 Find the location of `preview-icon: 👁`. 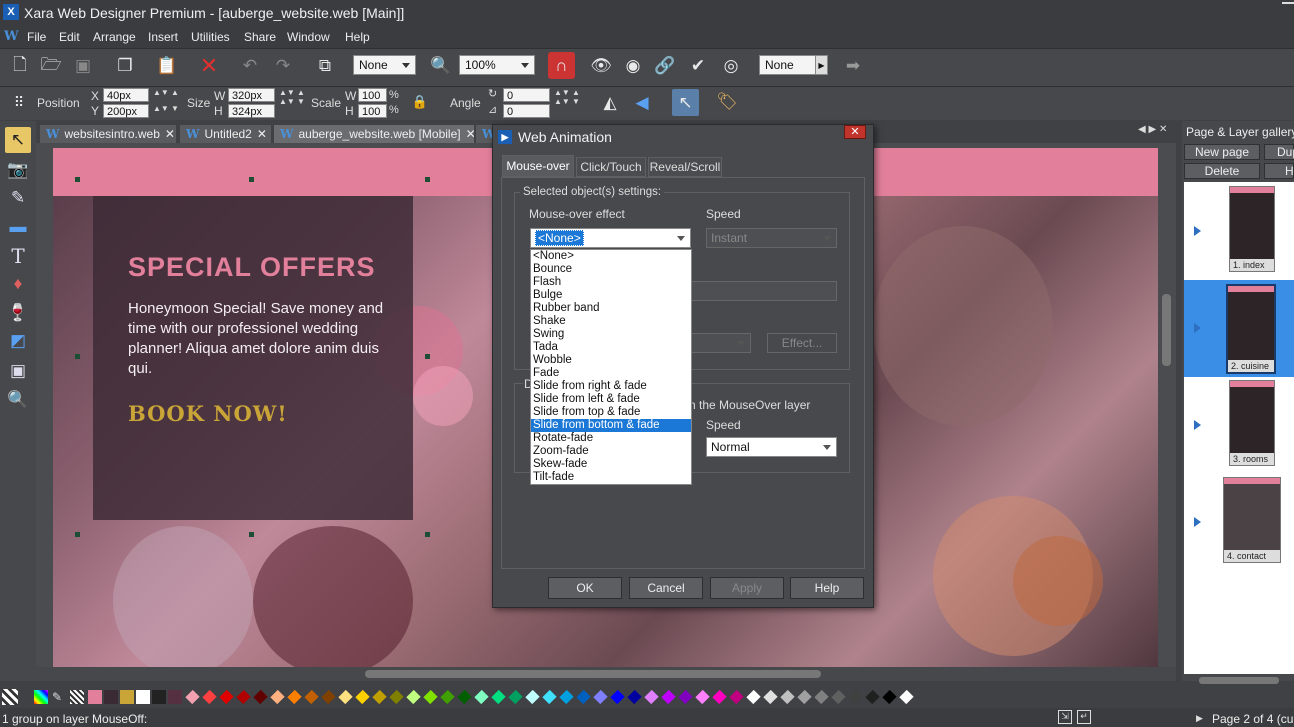

preview-icon: 👁 is located at coordinates (601, 66).